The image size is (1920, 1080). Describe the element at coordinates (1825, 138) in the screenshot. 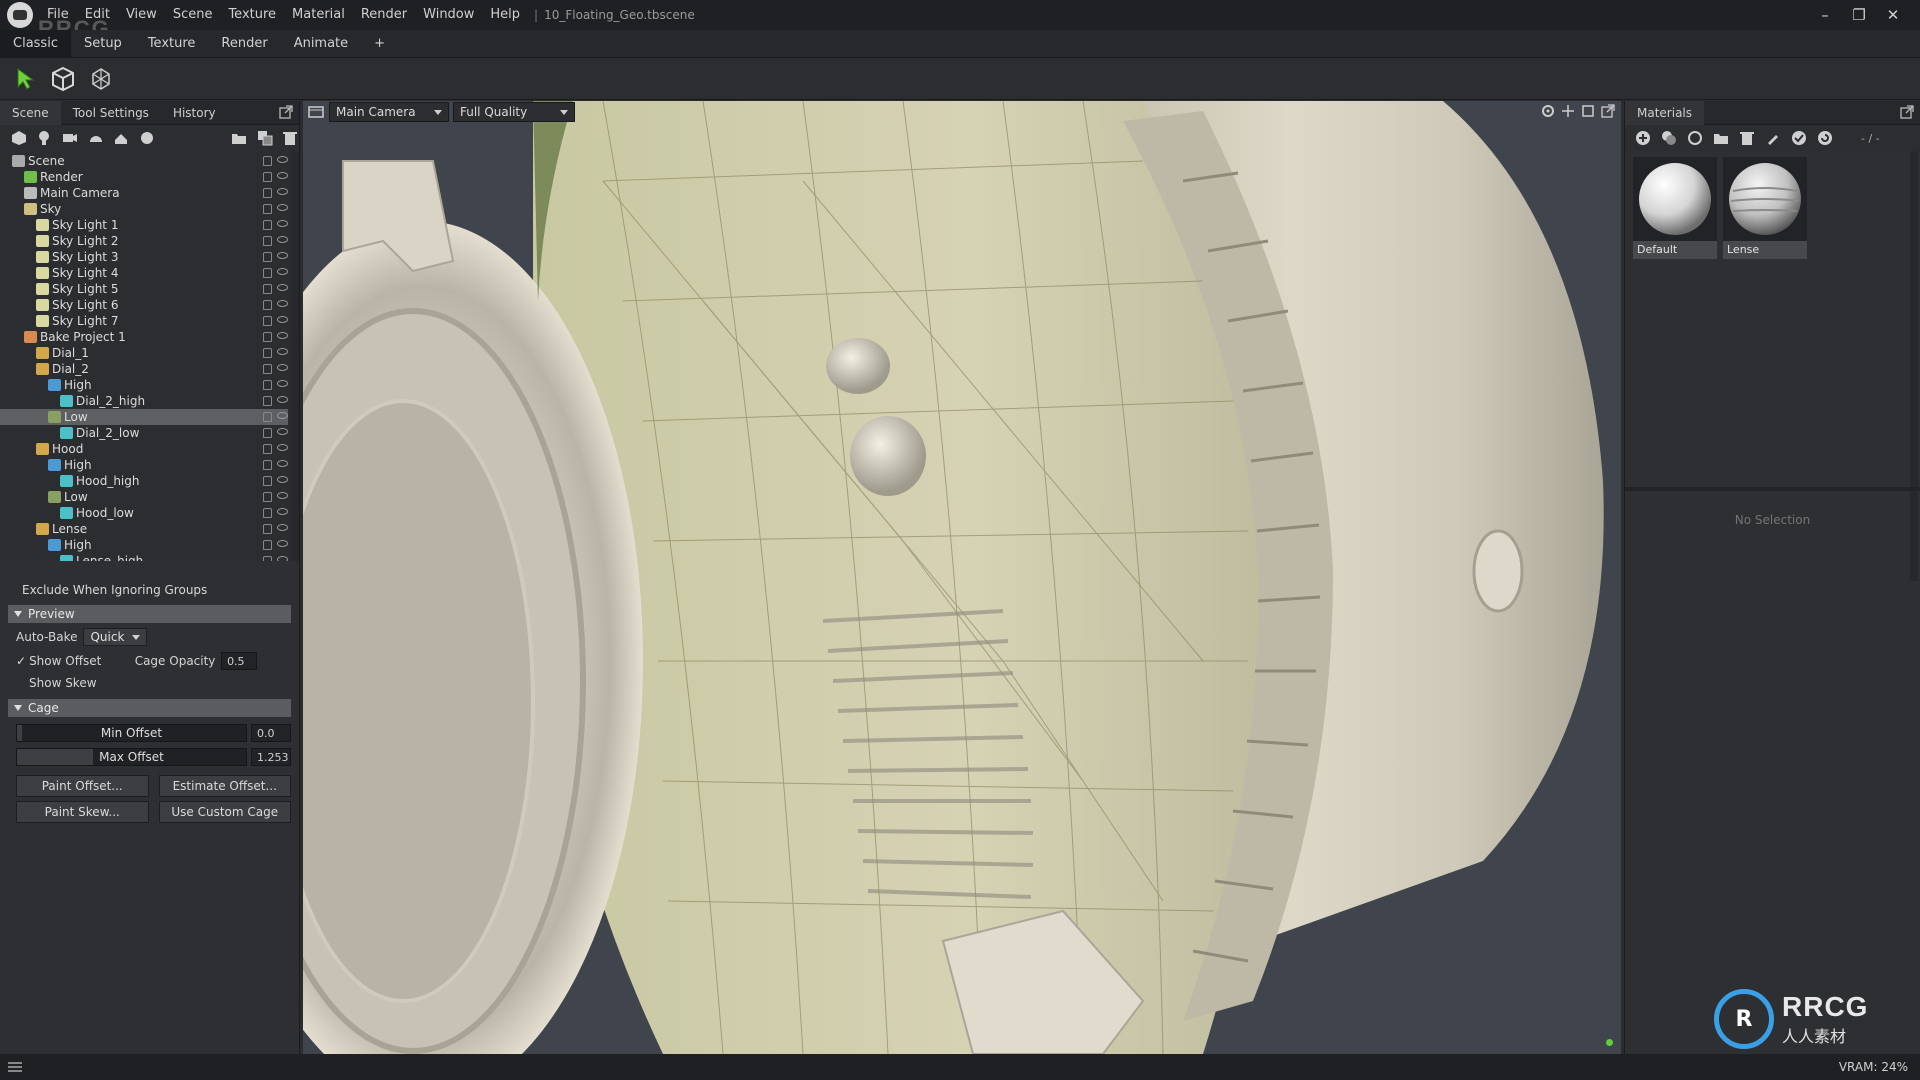

I see `refresh-icon` at that location.